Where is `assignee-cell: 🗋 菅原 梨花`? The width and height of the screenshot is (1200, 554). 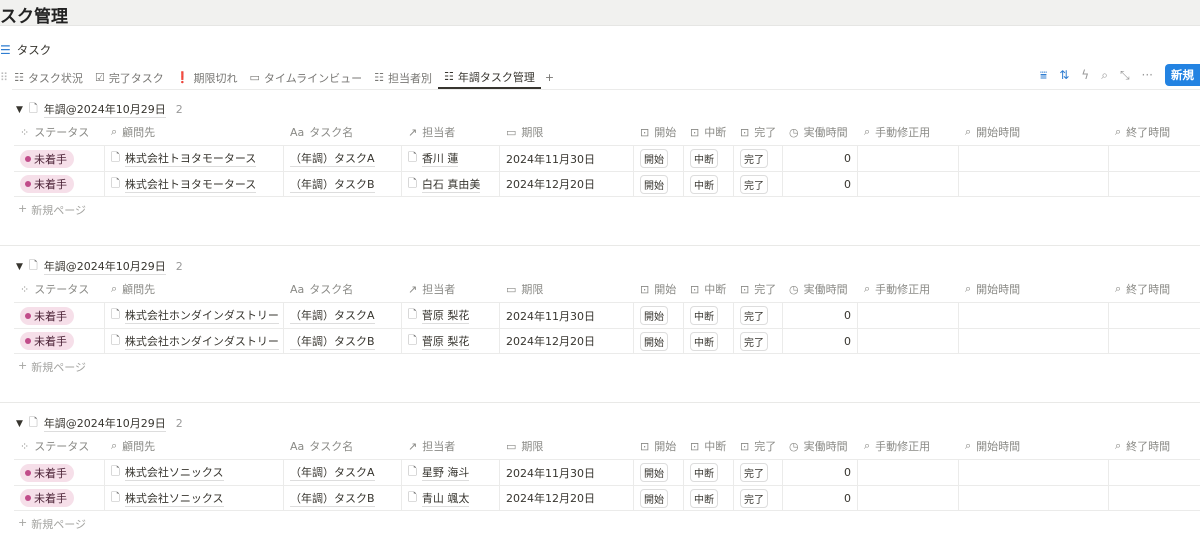 assignee-cell: 🗋 菅原 梨花 is located at coordinates (451, 315).